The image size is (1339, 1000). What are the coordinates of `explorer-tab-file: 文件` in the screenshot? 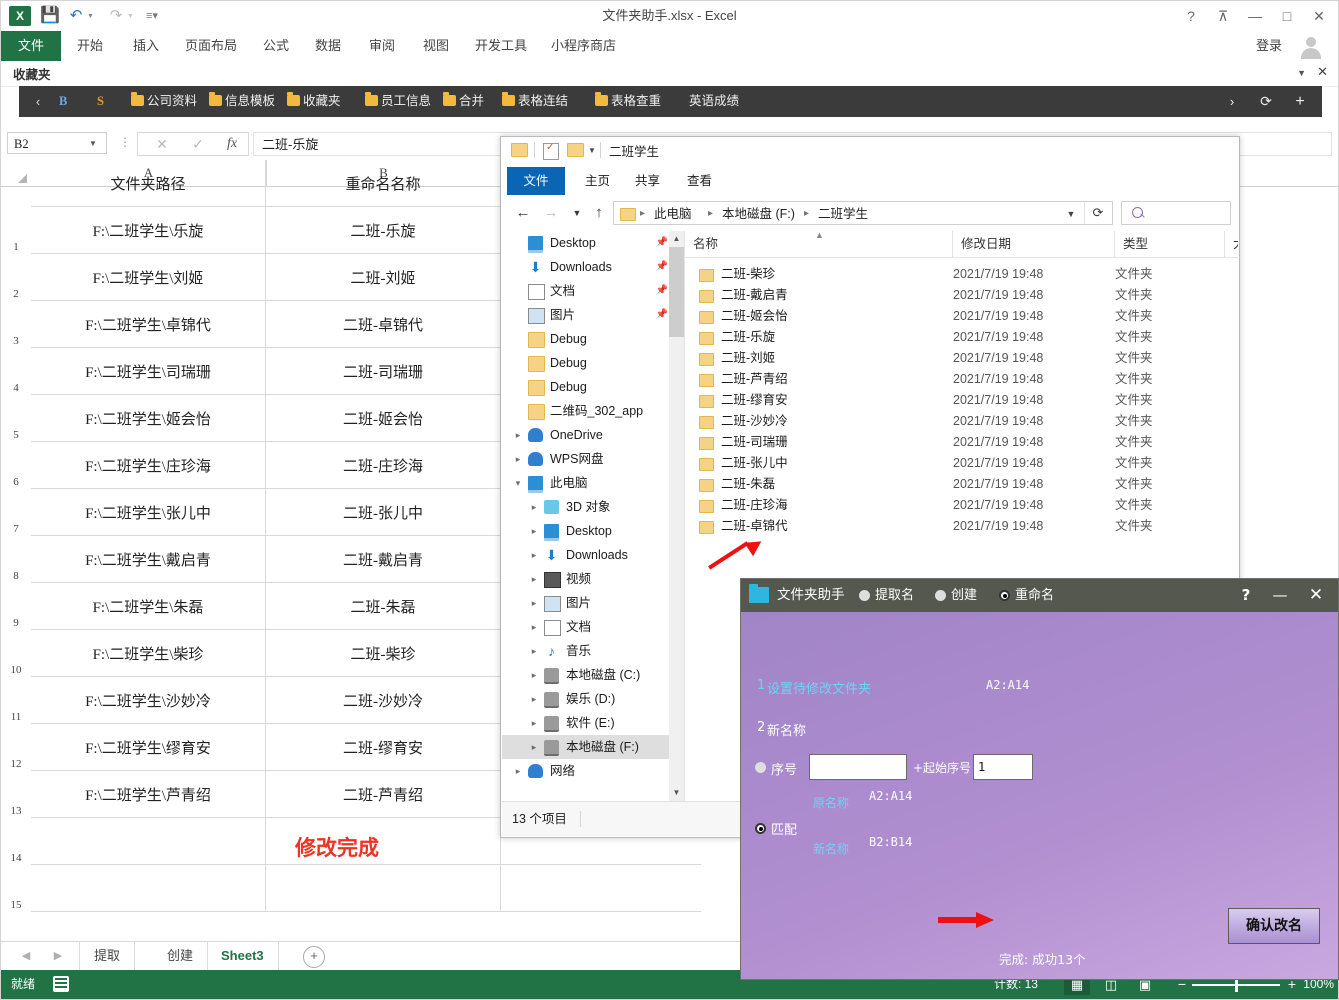 It's located at (536, 181).